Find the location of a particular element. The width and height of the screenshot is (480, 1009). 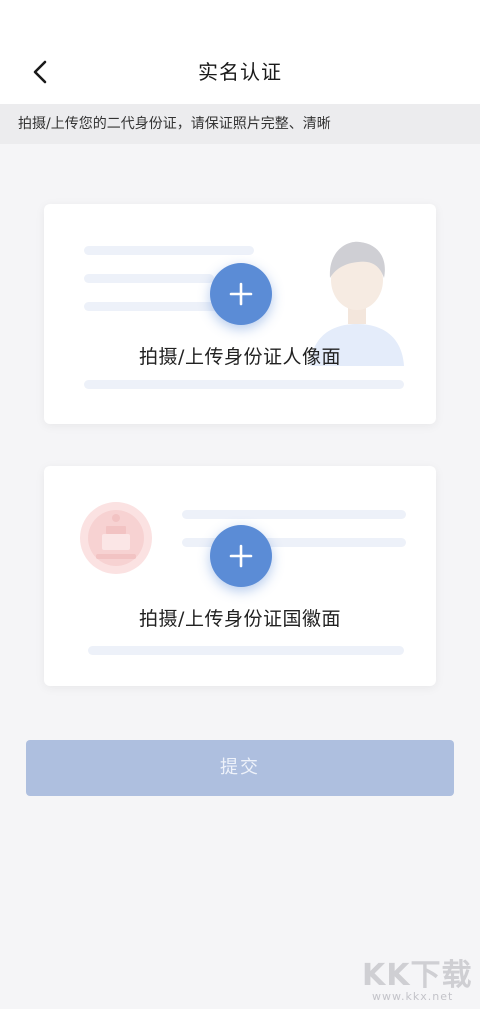

national-emblem-icon is located at coordinates (116, 538).